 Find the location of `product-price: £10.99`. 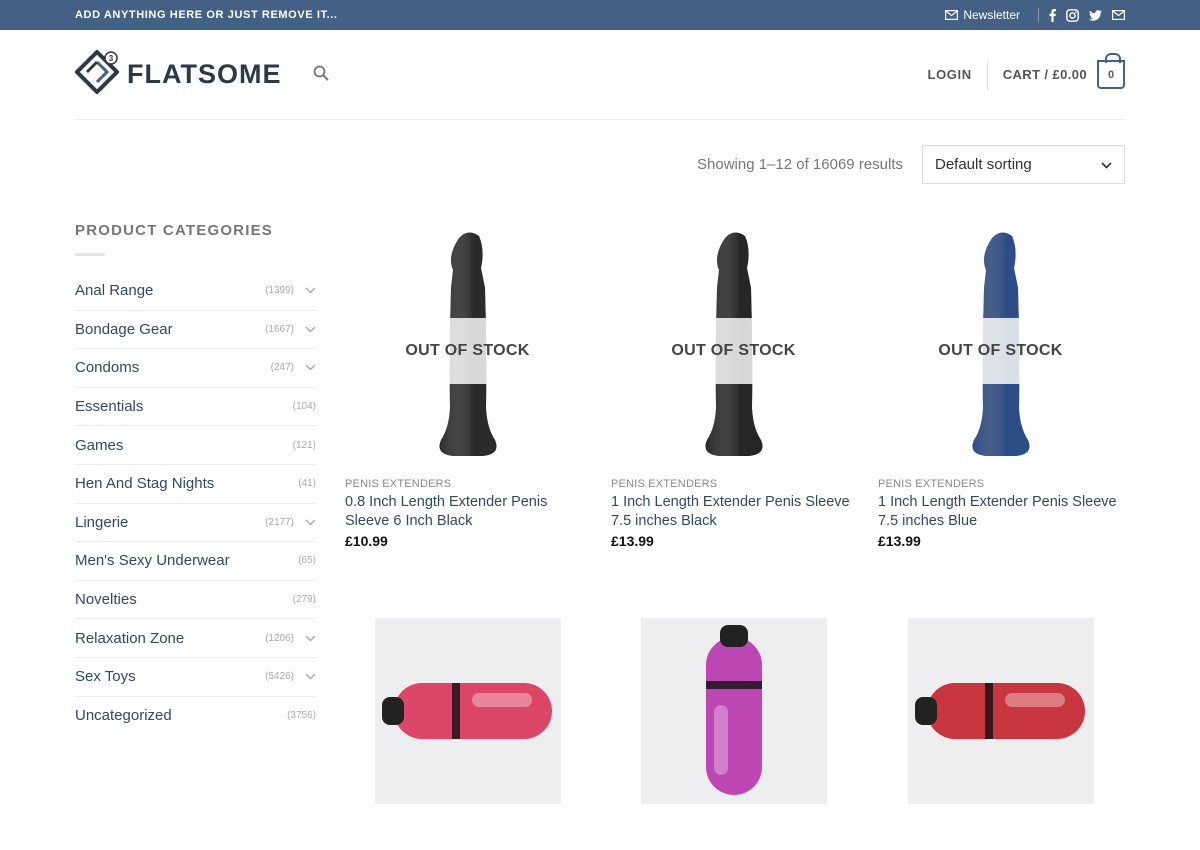

product-price: £10.99 is located at coordinates (366, 541).